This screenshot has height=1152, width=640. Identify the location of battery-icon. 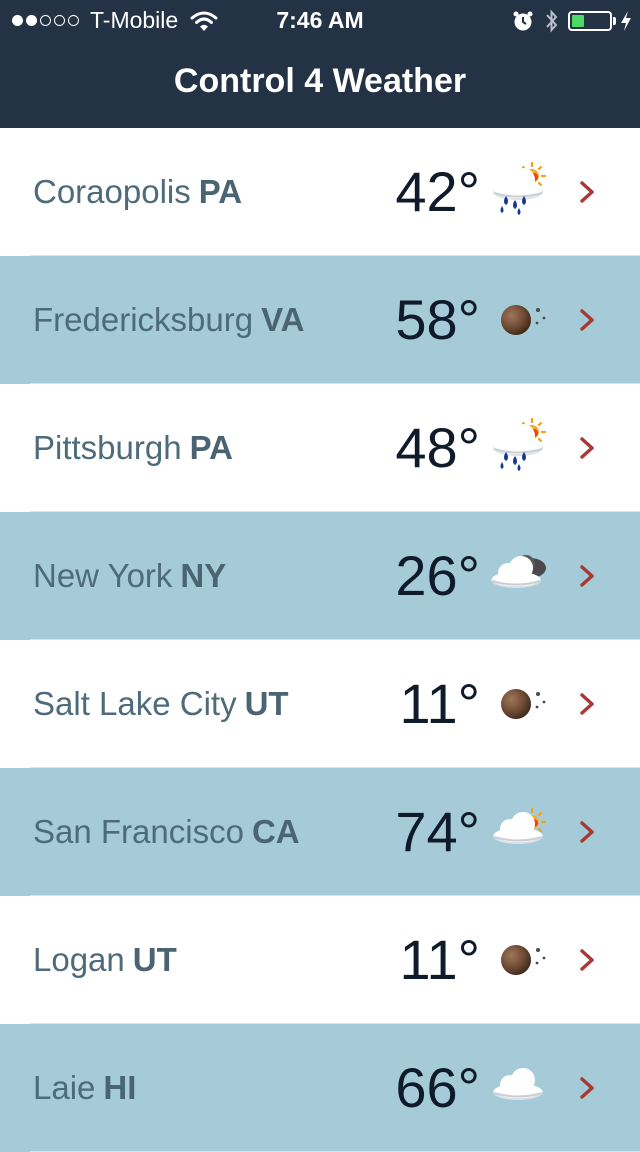
(590, 21).